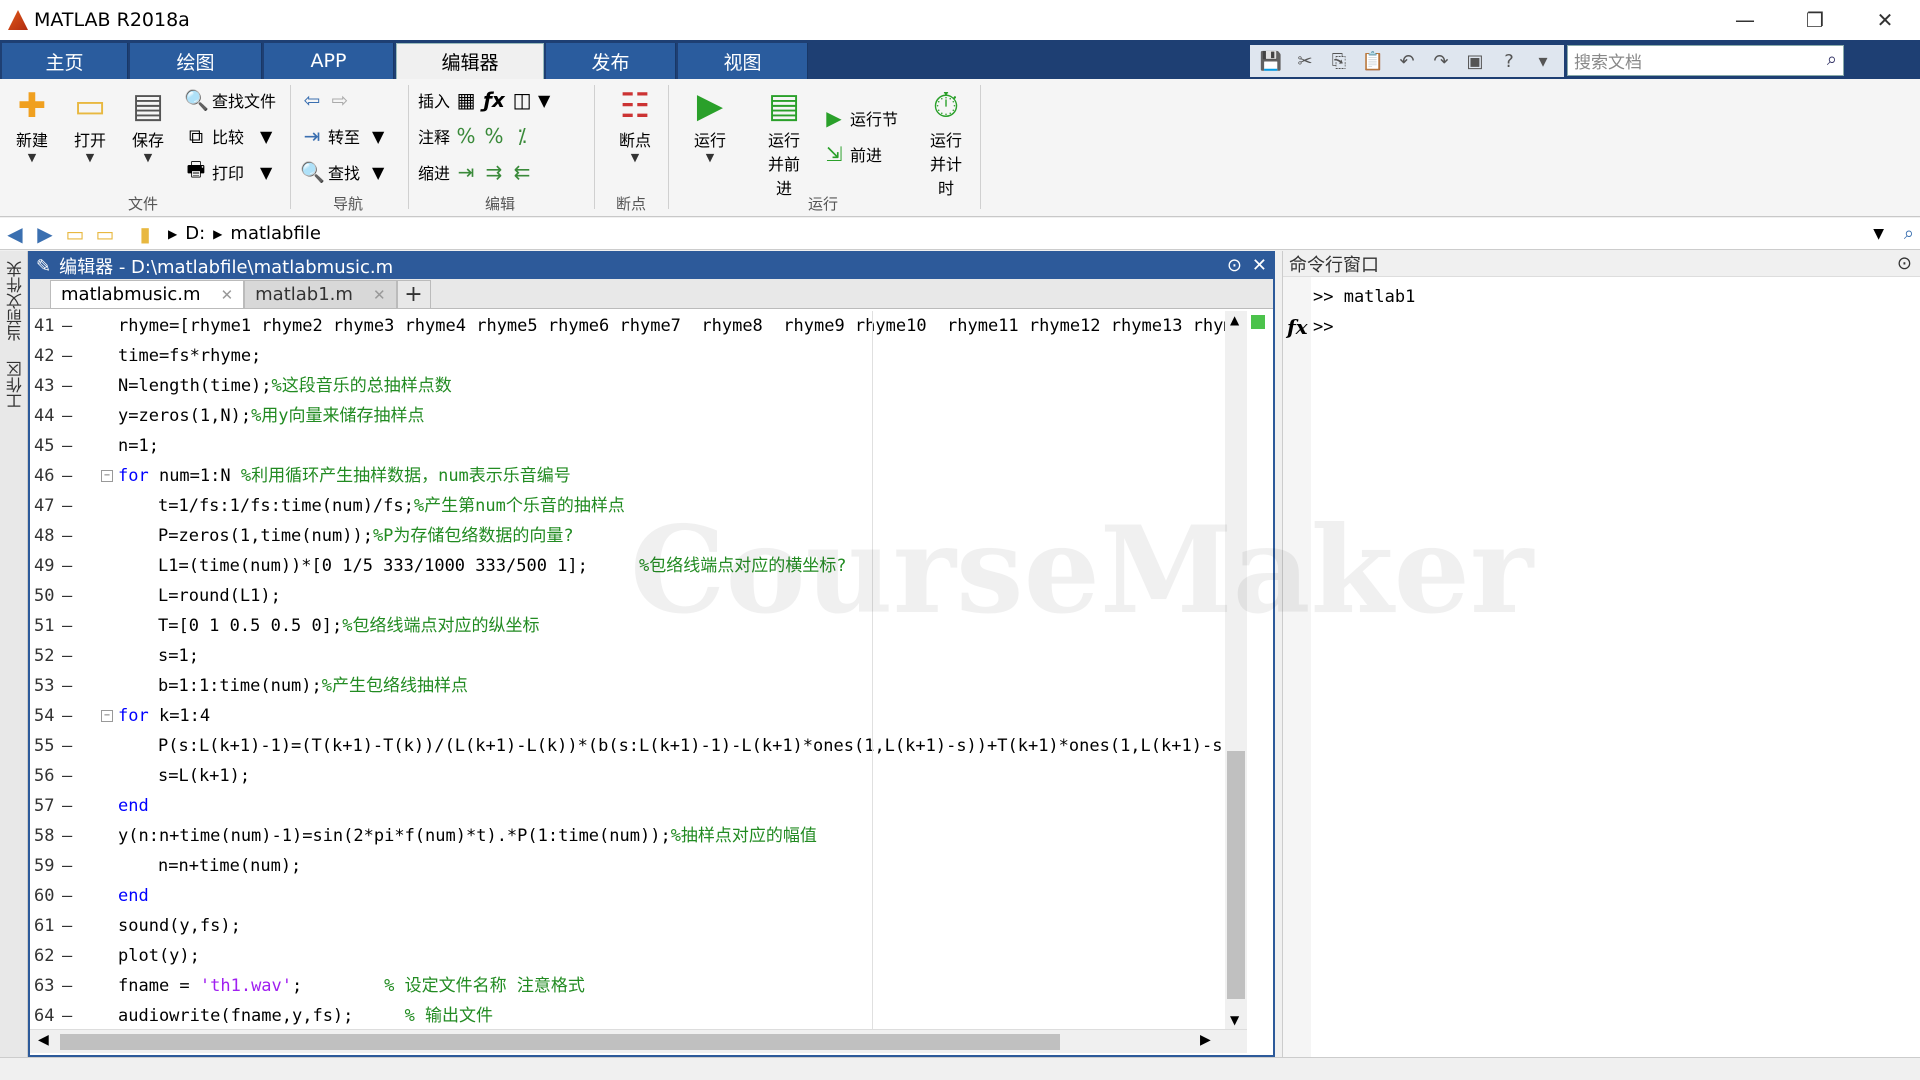 The height and width of the screenshot is (1080, 1920). I want to click on line-number: 61 —, so click(70, 926).